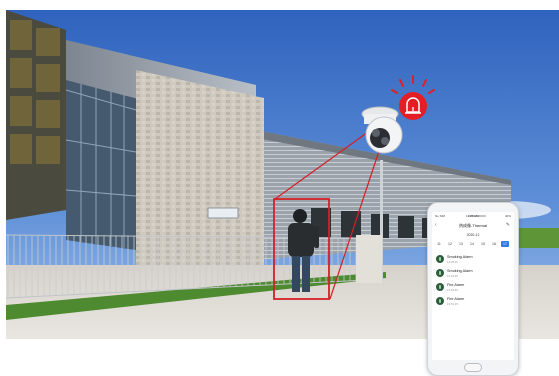 Image resolution: width=559 pixels, height=376 pixels. What do you see at coordinates (474, 260) in the screenshot?
I see `alarm-item: Smoking Alarm 14:28:45` at bounding box center [474, 260].